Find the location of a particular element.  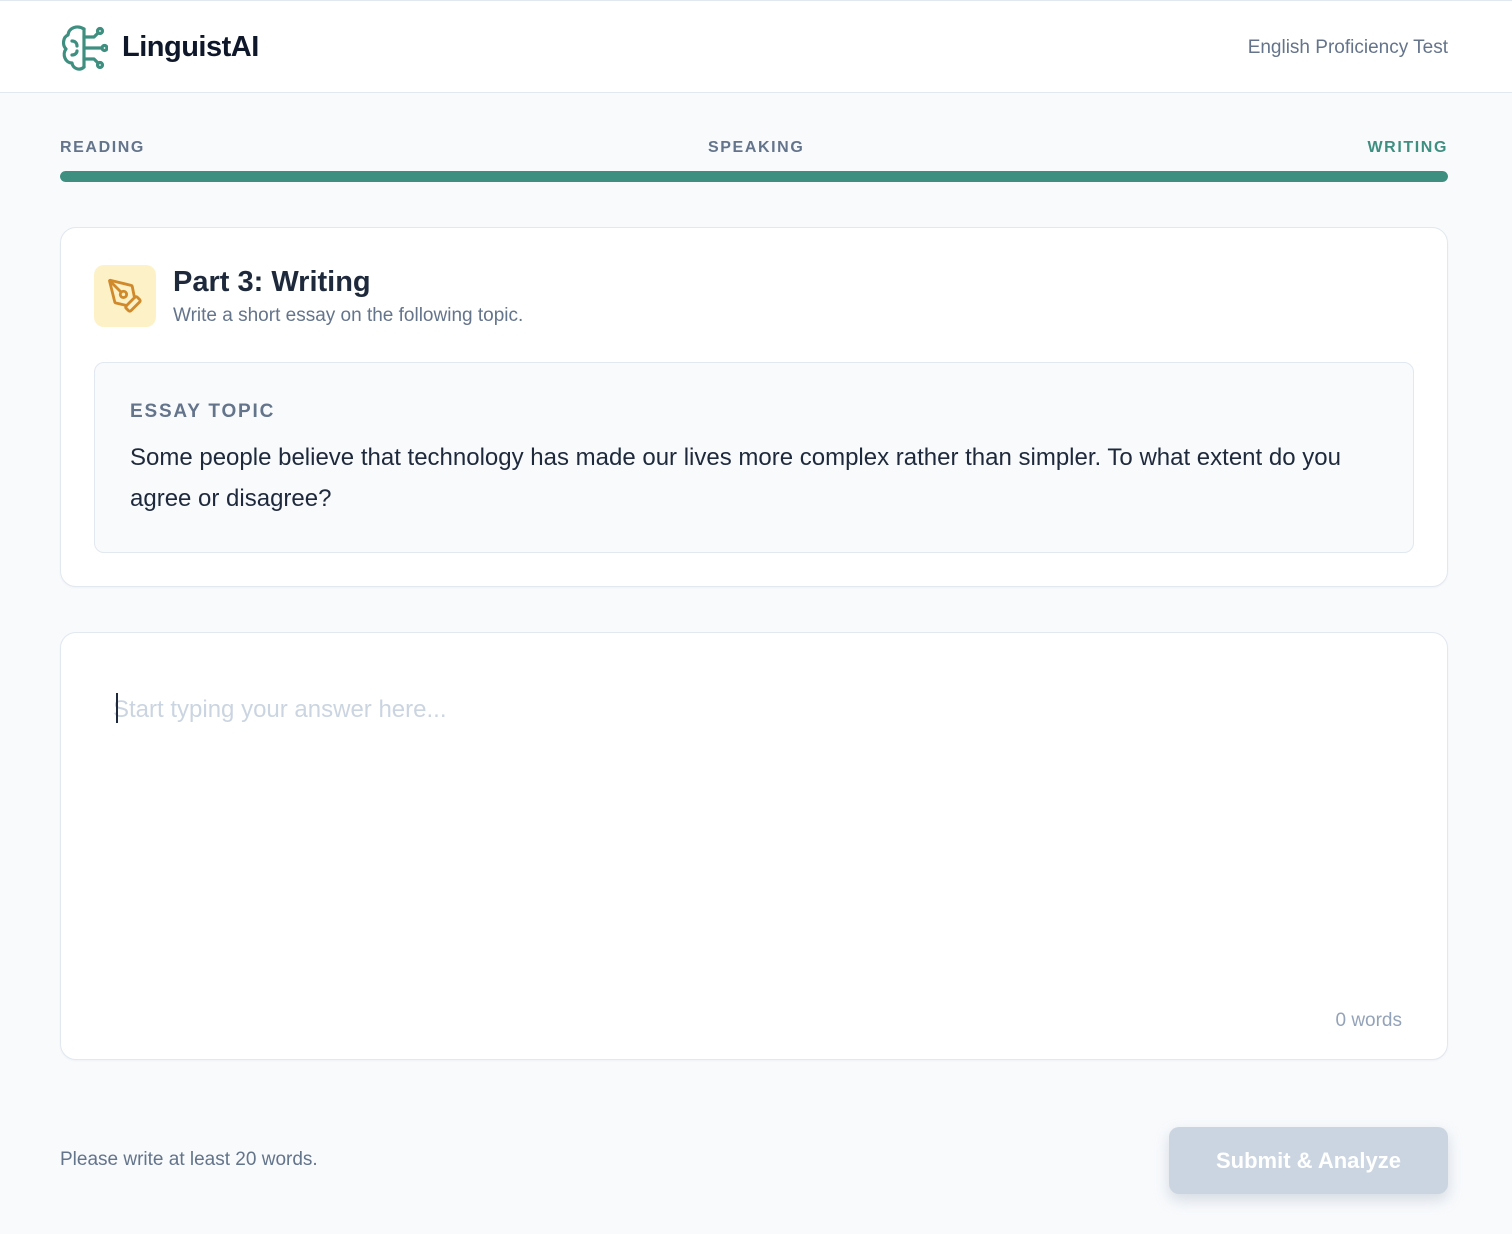

submit-analyze-button: Submit & Analyze is located at coordinates (1308, 1160).